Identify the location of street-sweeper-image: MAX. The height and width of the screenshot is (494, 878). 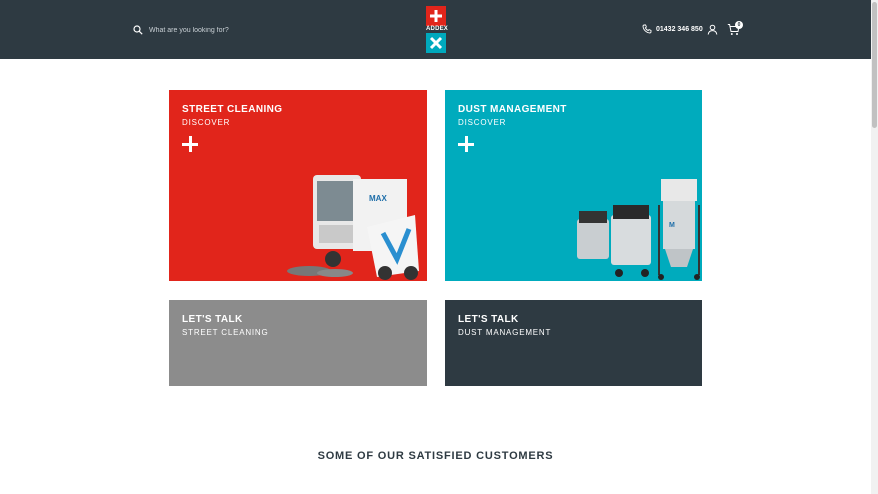
(353, 227).